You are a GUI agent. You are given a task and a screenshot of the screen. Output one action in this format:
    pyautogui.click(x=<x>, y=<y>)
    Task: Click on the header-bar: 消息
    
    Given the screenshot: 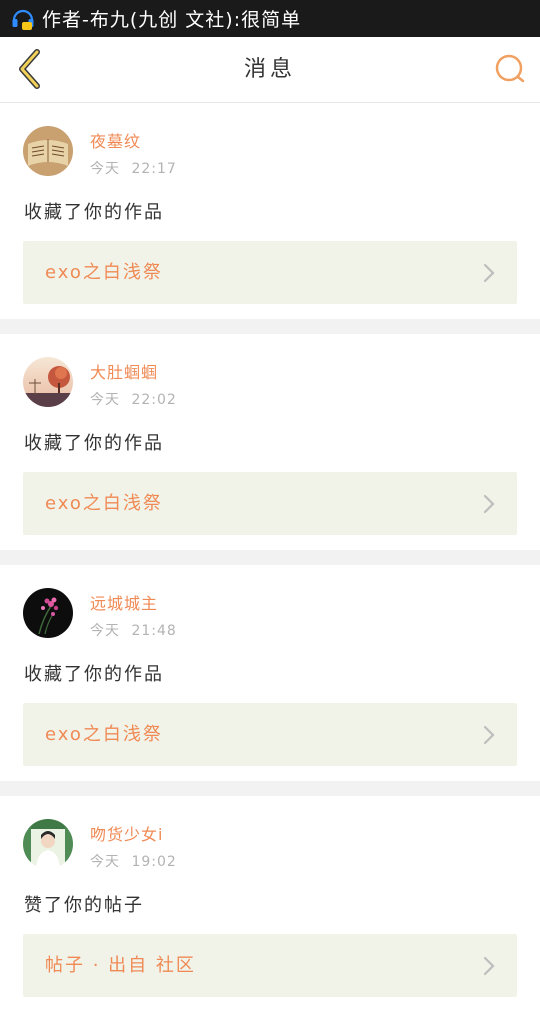 What is the action you would take?
    pyautogui.click(x=270, y=70)
    